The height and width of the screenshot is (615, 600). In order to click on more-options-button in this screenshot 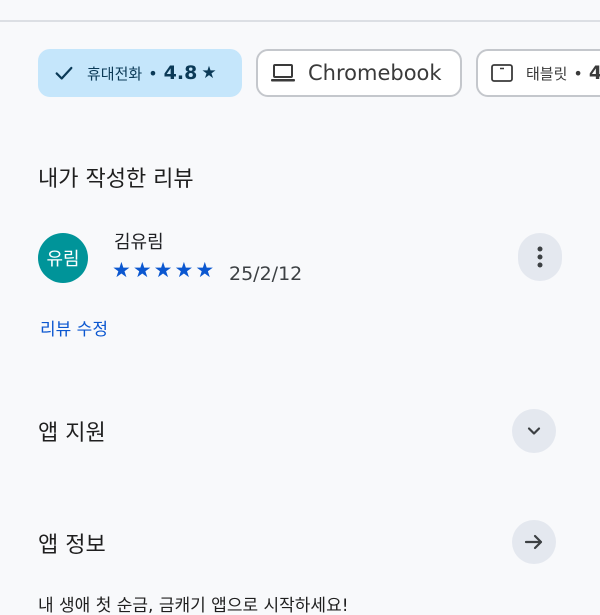, I will do `click(540, 257)`.